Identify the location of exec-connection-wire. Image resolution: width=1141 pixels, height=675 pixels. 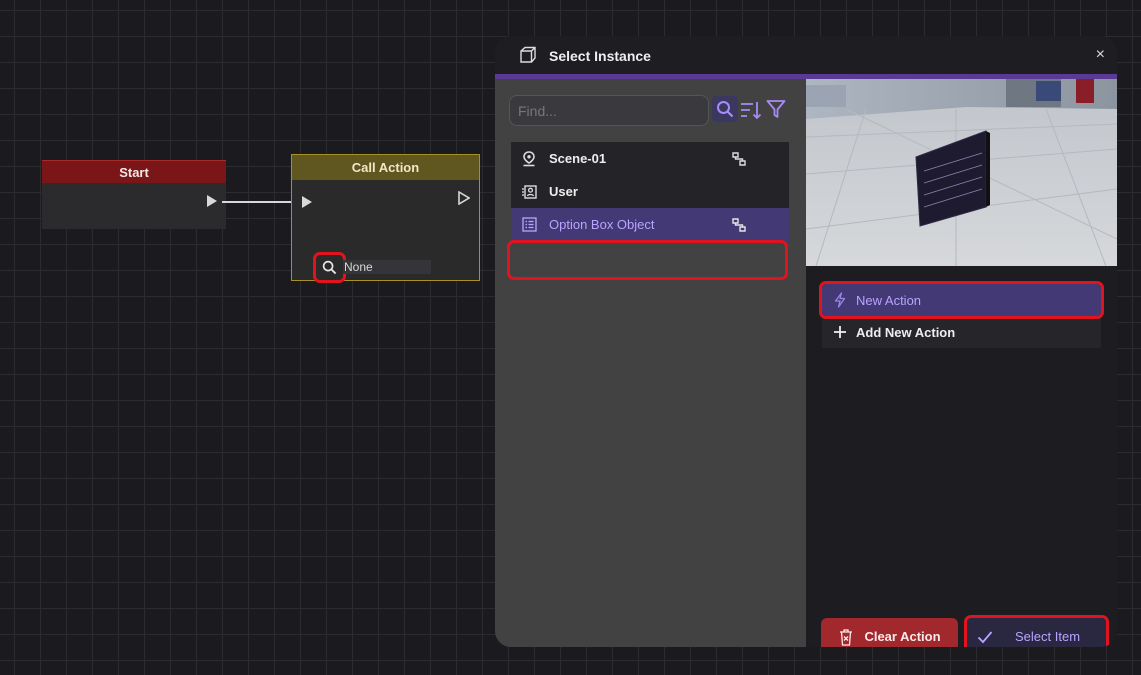
(262, 202).